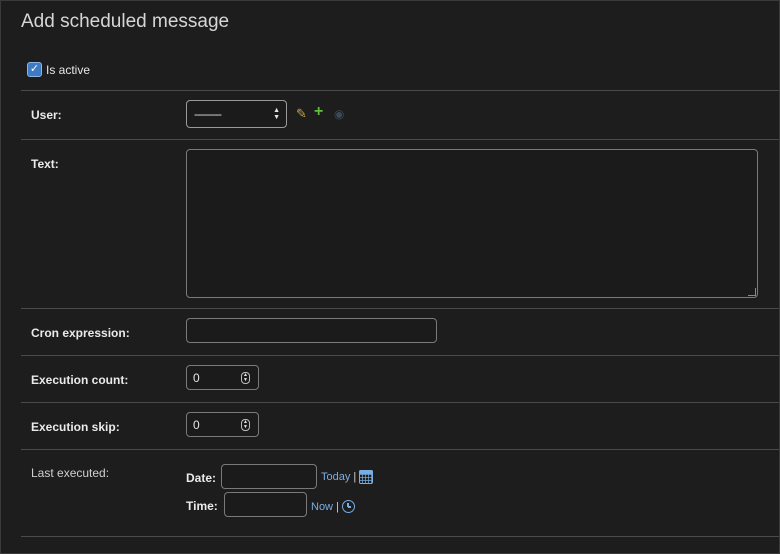 The width and height of the screenshot is (780, 554). I want to click on user-select: --------- ▲ ▼, so click(236, 114).